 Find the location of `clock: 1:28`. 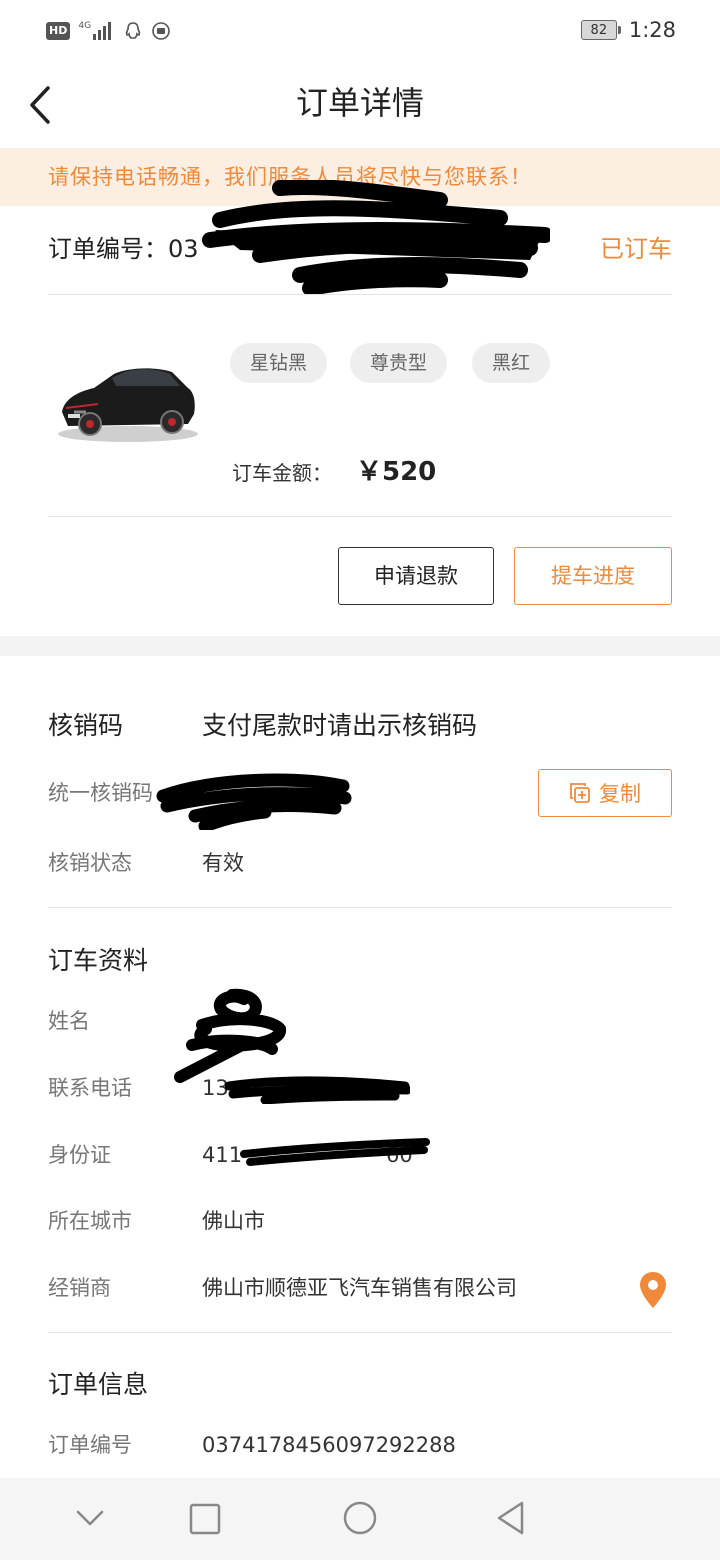

clock: 1:28 is located at coordinates (652, 30).